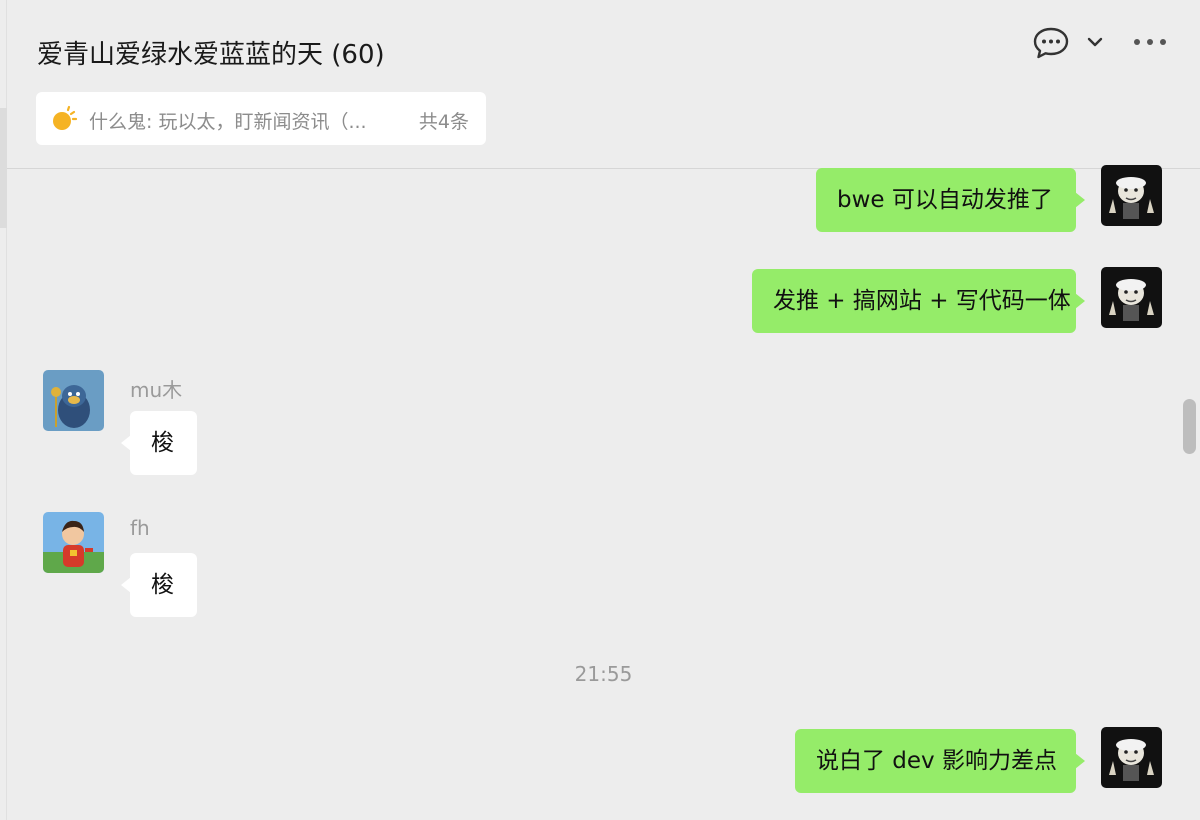 The width and height of the screenshot is (1200, 820). What do you see at coordinates (3, 168) in the screenshot?
I see `sidebar-edge` at bounding box center [3, 168].